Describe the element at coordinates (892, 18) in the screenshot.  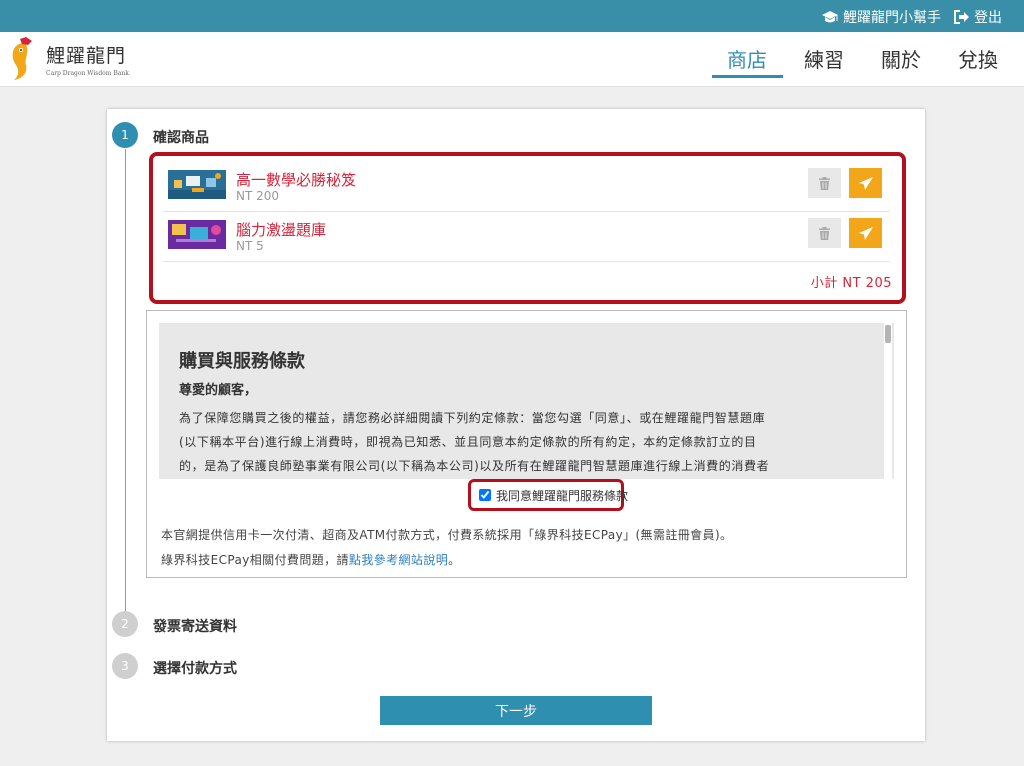
I see `helper-label: 鯉躍龍門小幫手` at that location.